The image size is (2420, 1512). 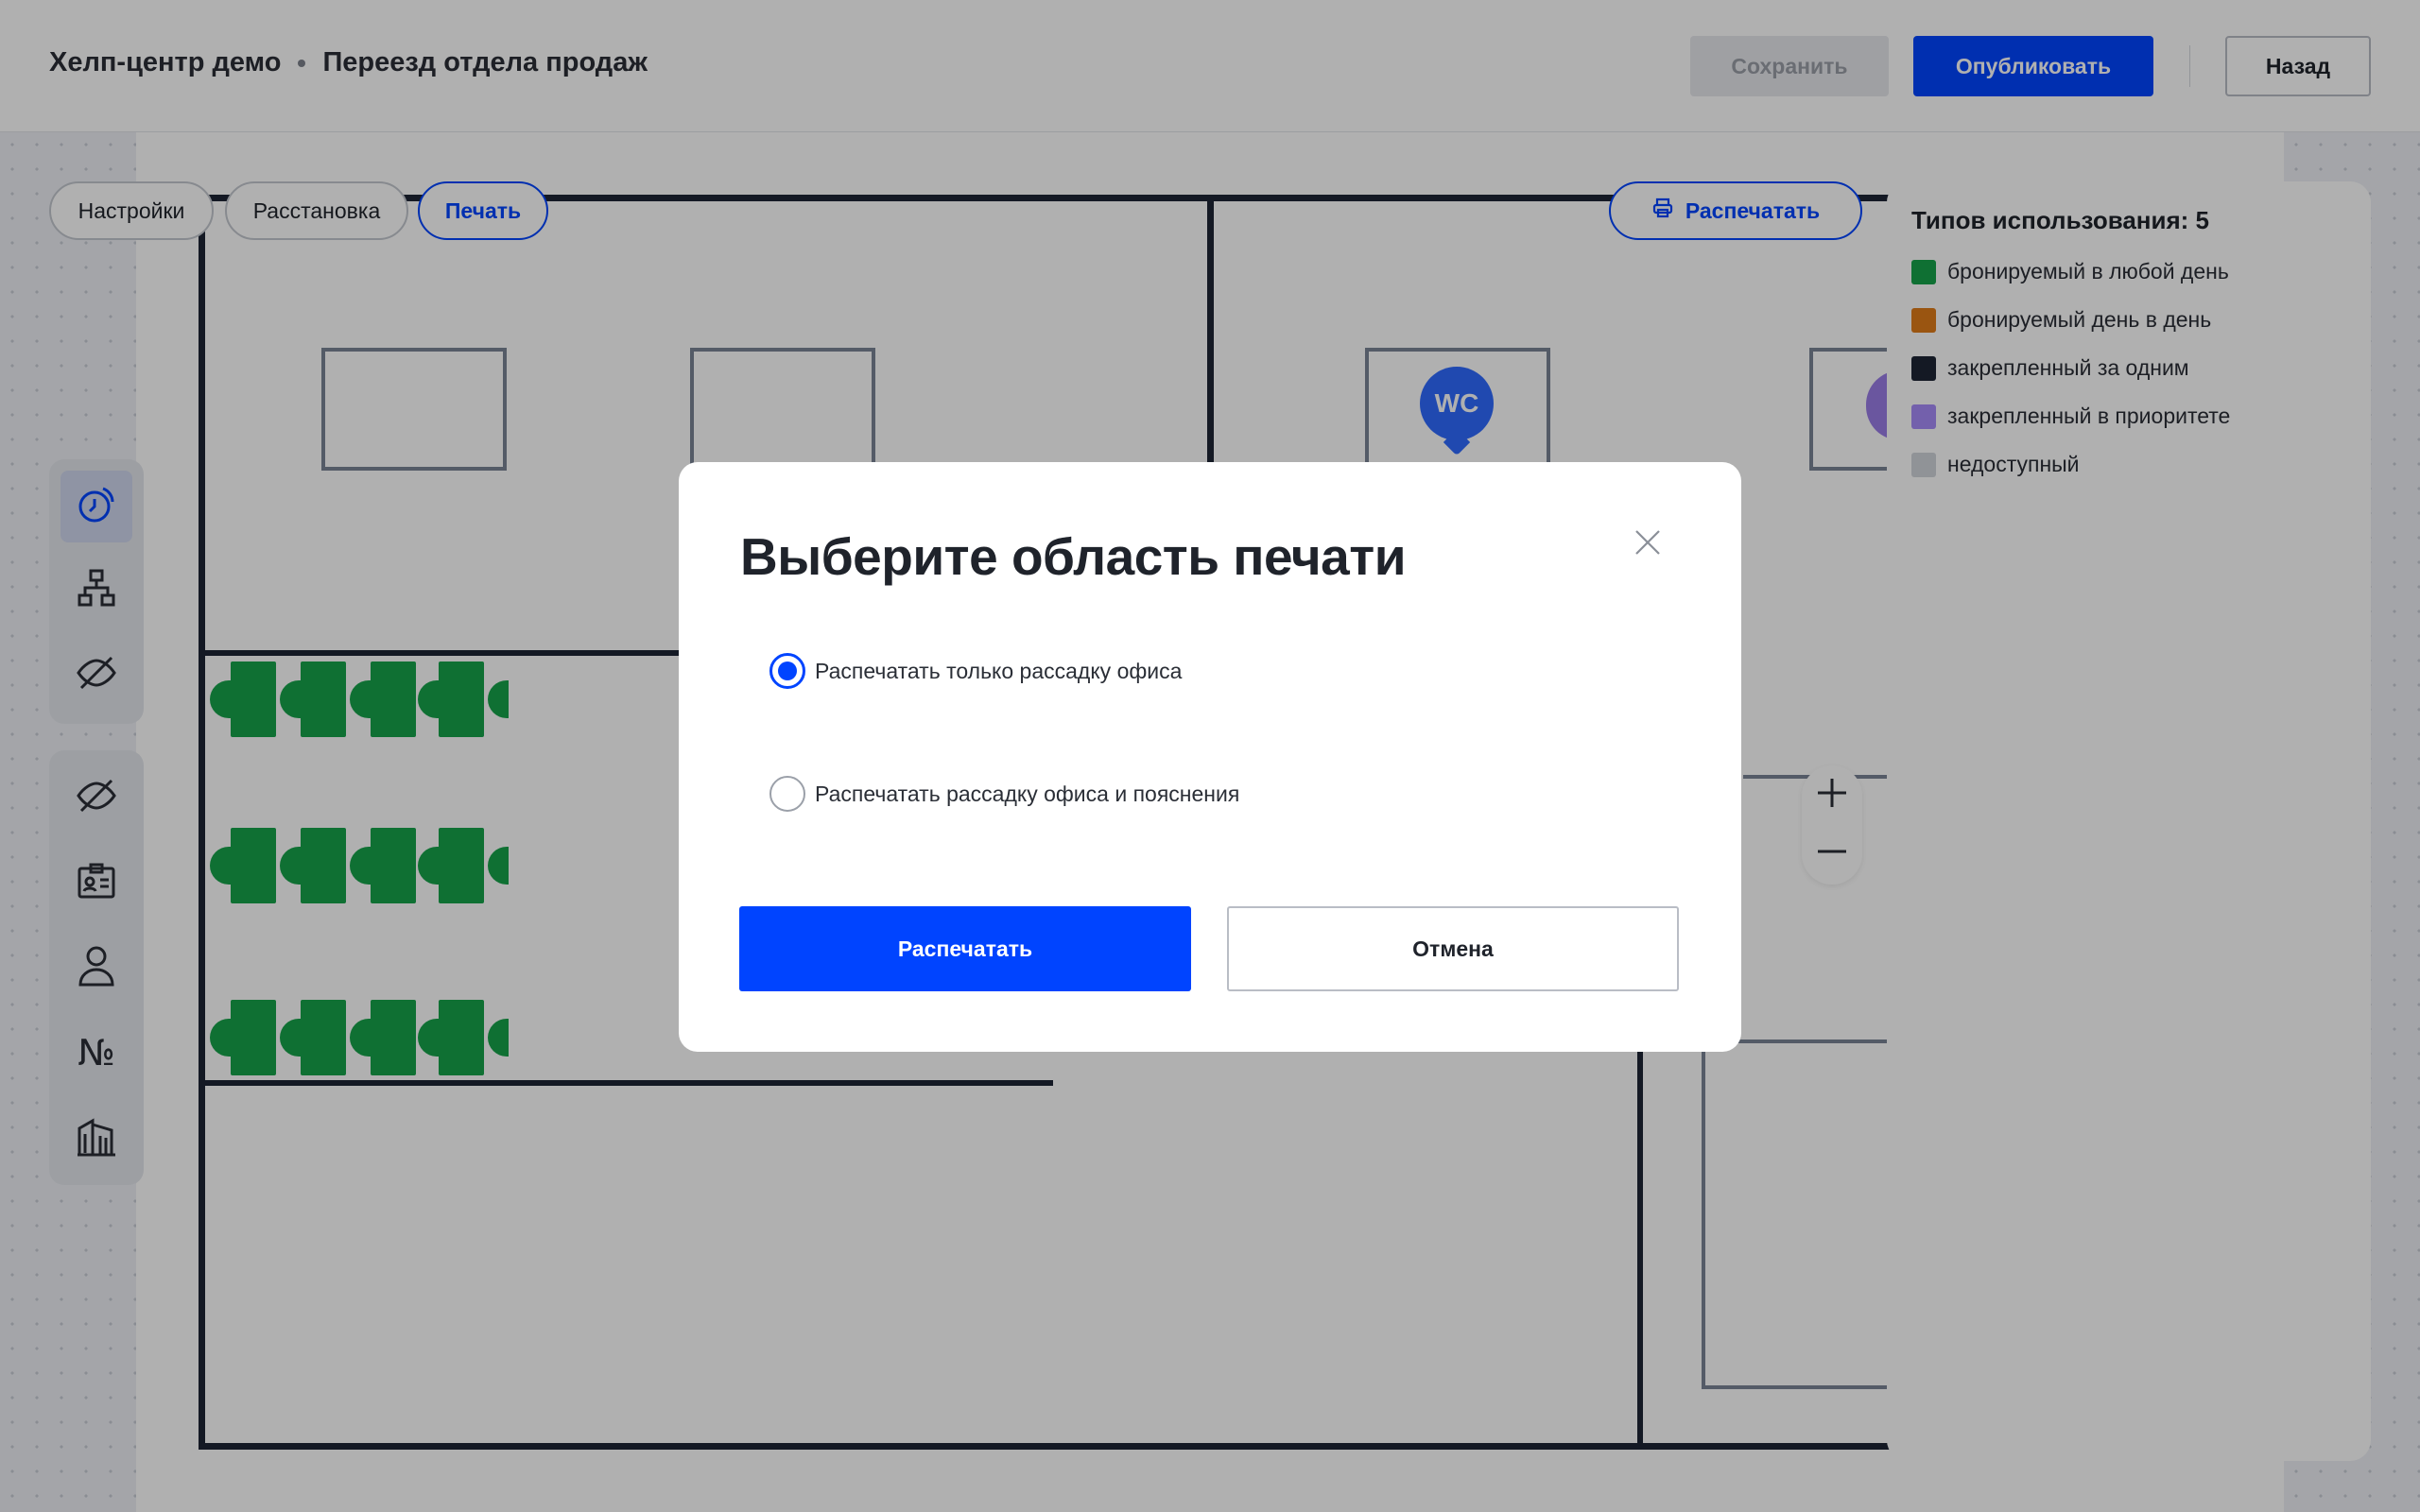 I want to click on option-layout-and-notes: Распечатать рассадку офиса и пояснения, so click(x=1004, y=794).